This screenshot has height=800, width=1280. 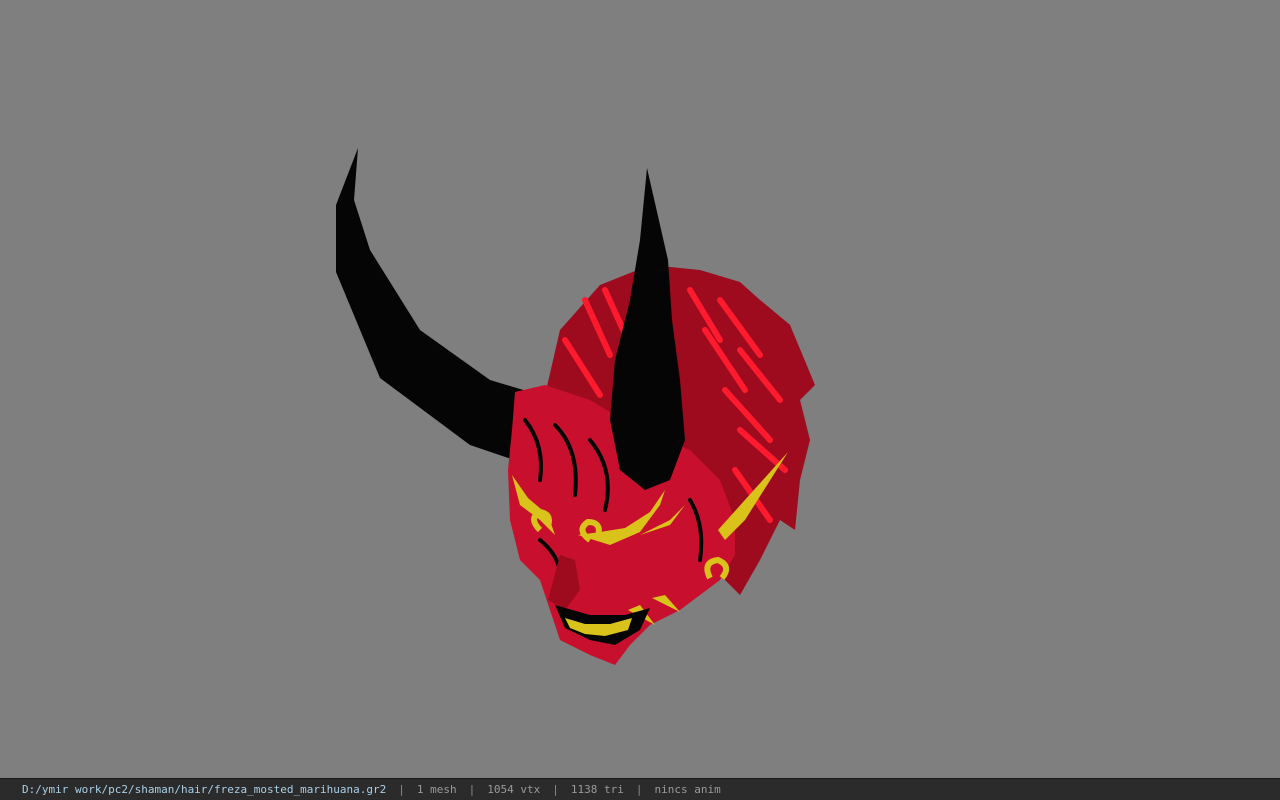 I want to click on anim-status: nincs anim, so click(x=687, y=789).